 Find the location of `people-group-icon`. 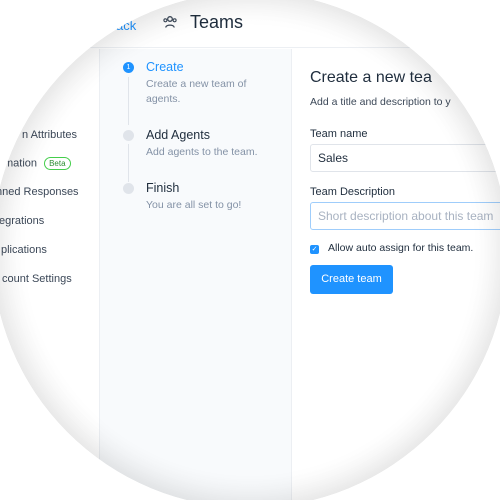

people-group-icon is located at coordinates (170, 22).